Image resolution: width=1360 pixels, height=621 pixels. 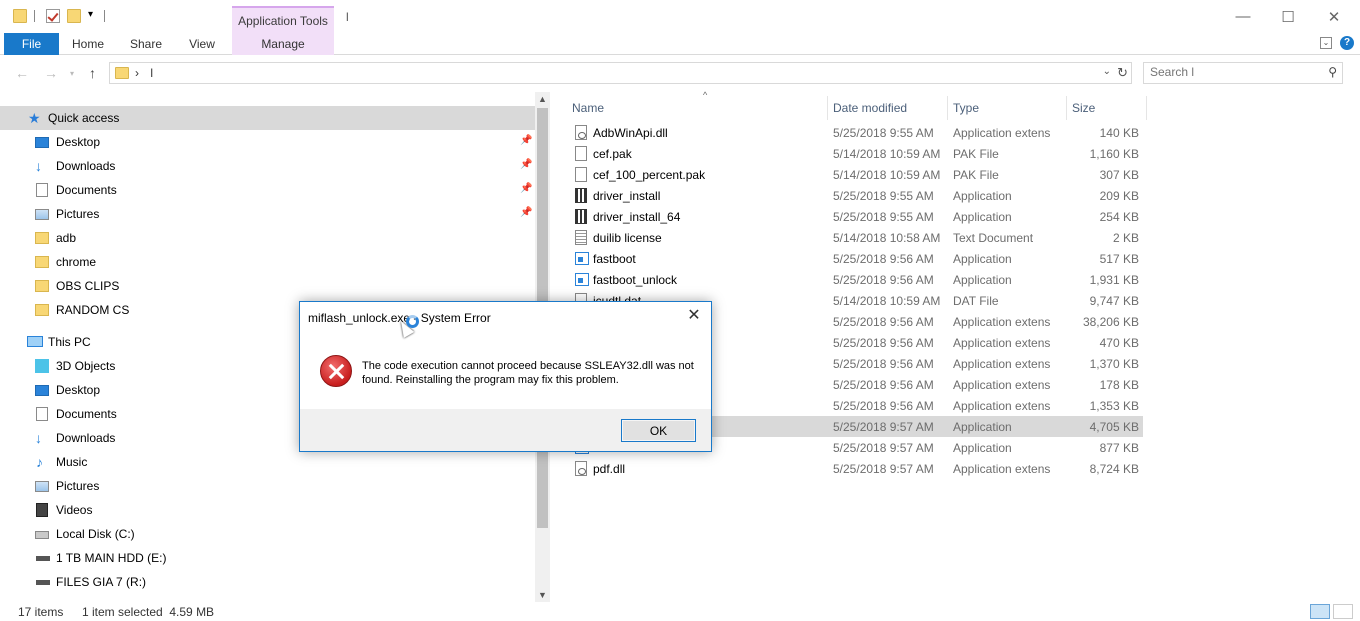 I want to click on nav-folder-adb: adb, so click(x=267, y=238).